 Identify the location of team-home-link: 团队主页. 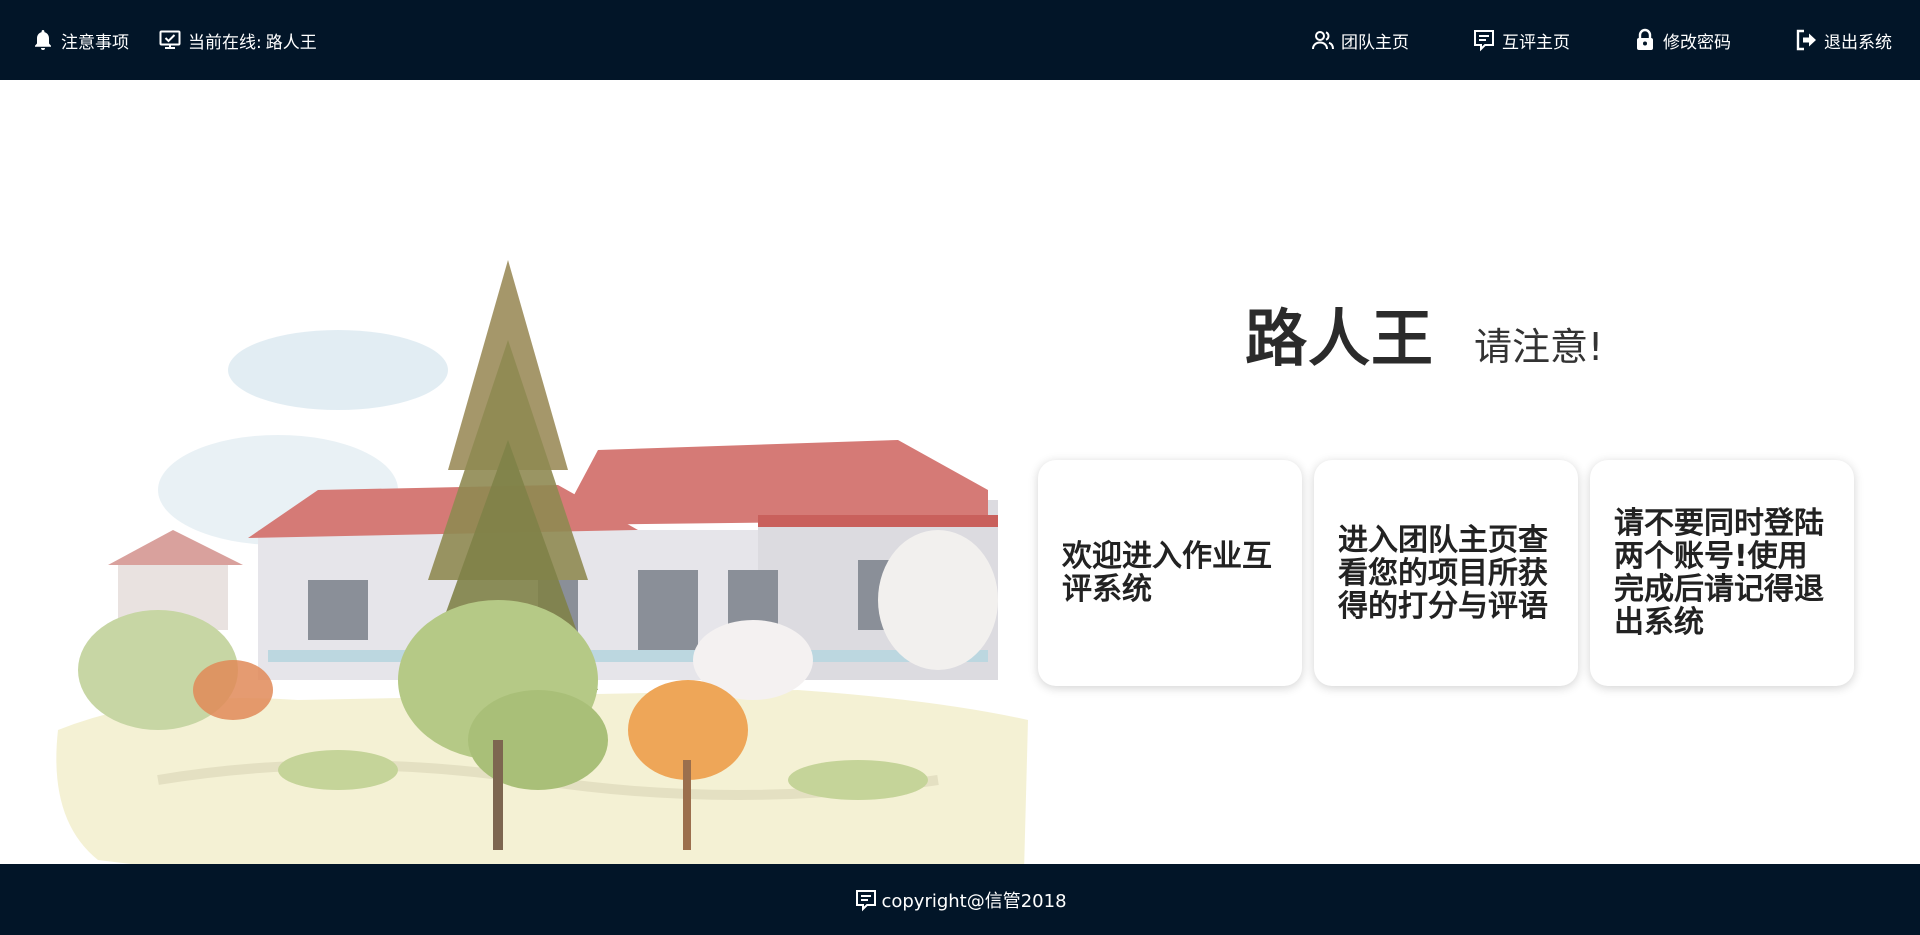
(1359, 40).